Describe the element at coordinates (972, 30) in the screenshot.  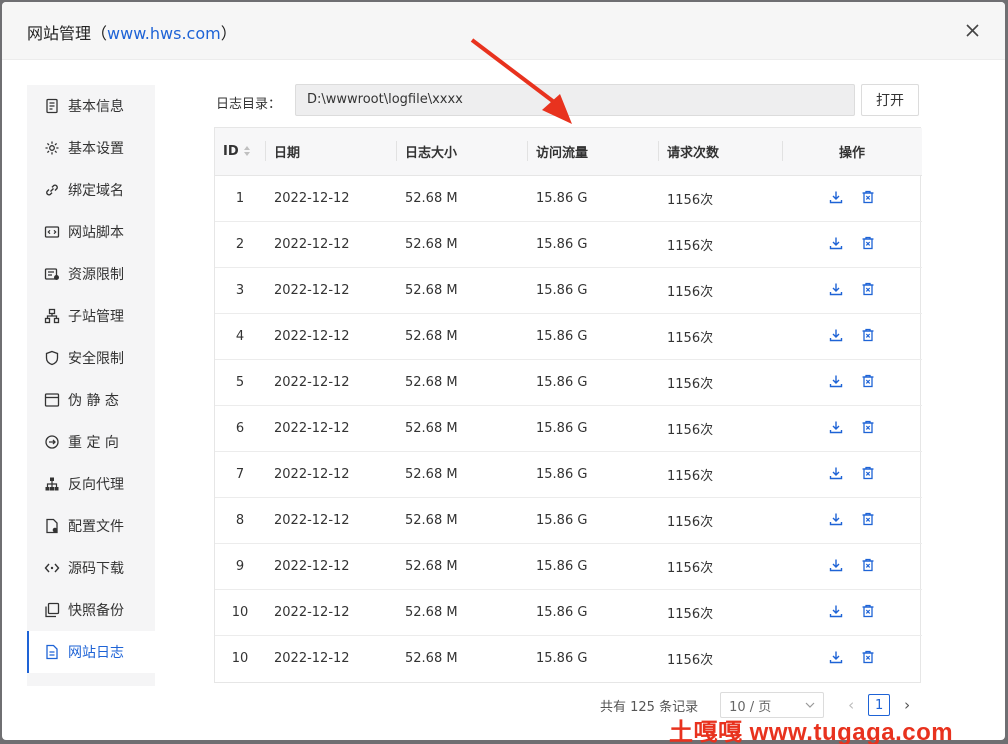
I see `close-button` at that location.